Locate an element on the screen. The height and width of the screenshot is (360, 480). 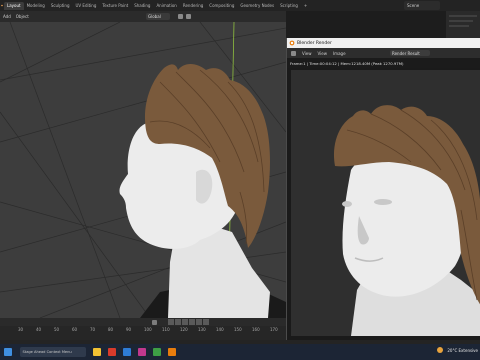
frame-tick: 100 is located at coordinates (148, 329).